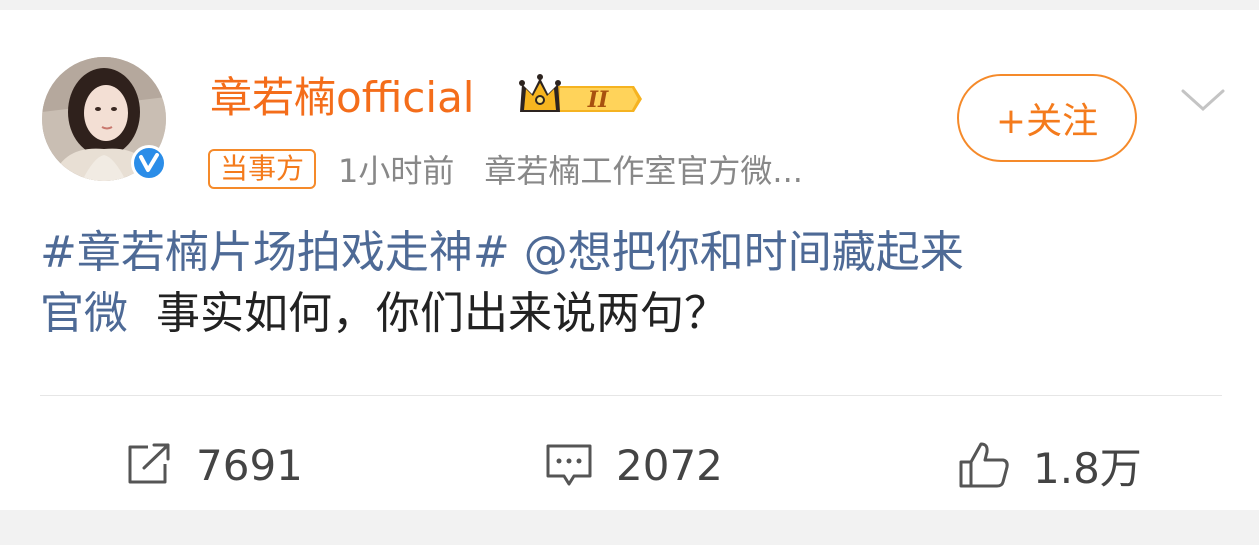  What do you see at coordinates (581, 97) in the screenshot?
I see `crown-level-icon: II` at bounding box center [581, 97].